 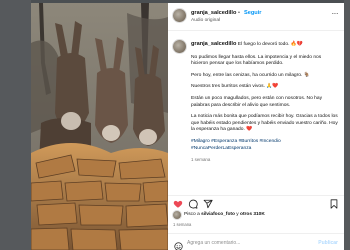 I want to click on avatar, so click(x=179, y=15).